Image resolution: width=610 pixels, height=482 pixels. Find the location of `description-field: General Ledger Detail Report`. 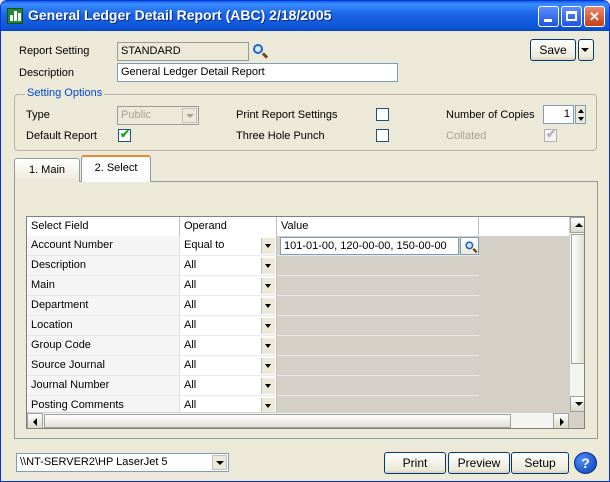

description-field: General Ledger Detail Report is located at coordinates (257, 72).